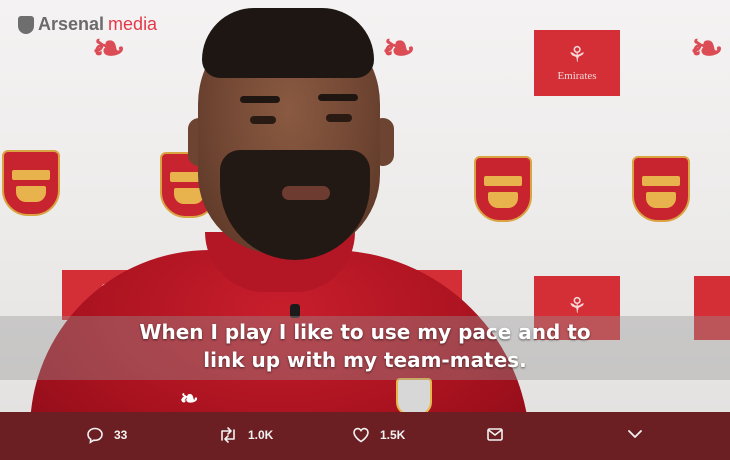  Describe the element at coordinates (338, 97) in the screenshot. I see `right-eyebrow` at that location.